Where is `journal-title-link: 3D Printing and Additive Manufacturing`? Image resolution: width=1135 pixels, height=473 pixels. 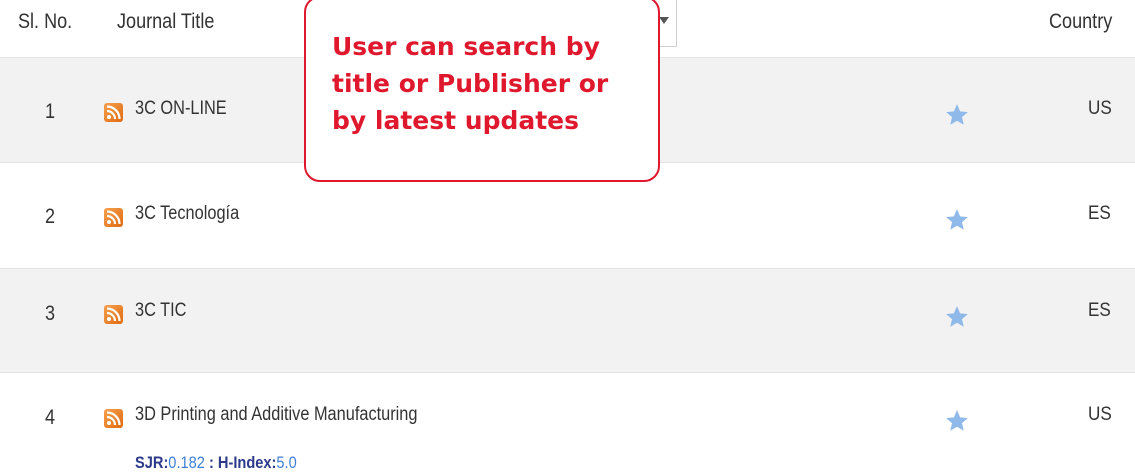 journal-title-link: 3D Printing and Additive Manufacturing is located at coordinates (276, 415).